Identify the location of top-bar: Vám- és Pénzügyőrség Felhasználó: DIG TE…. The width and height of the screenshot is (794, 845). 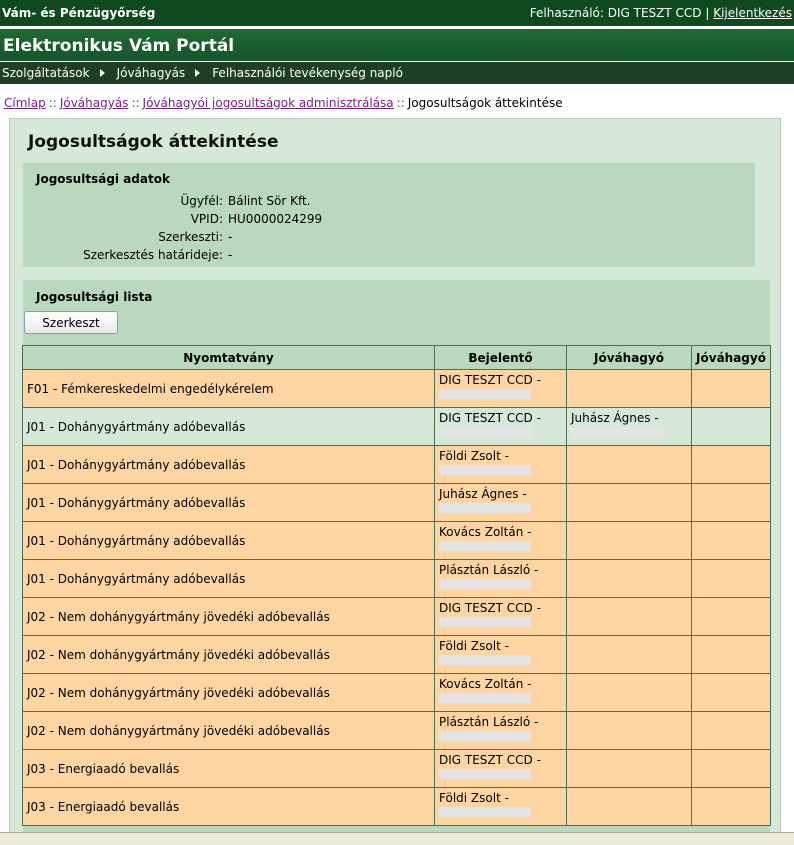
(397, 13).